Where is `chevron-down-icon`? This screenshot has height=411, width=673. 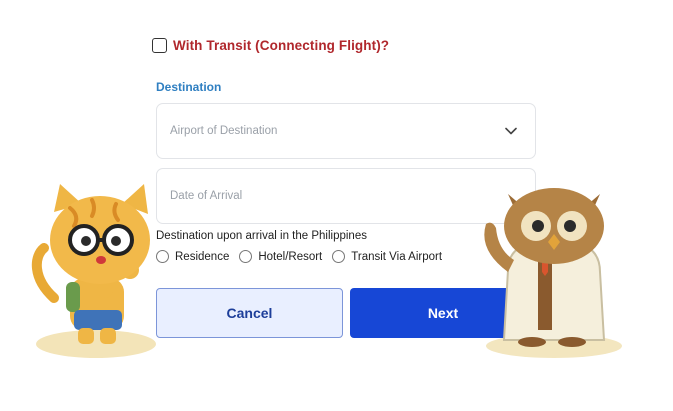 chevron-down-icon is located at coordinates (511, 131).